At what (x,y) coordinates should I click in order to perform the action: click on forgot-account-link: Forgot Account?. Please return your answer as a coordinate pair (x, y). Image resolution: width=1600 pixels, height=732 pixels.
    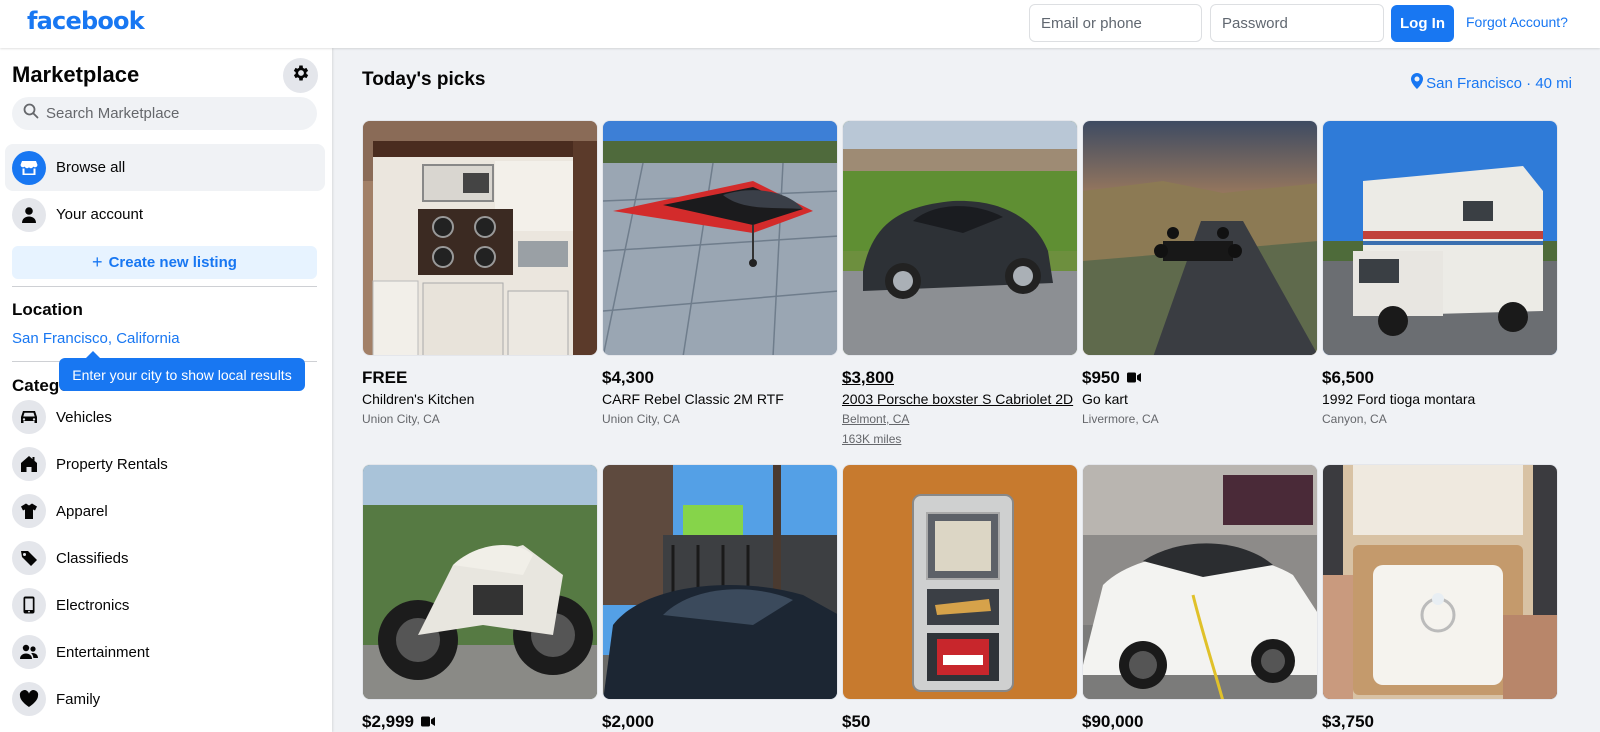
    Looking at the image, I should click on (1517, 22).